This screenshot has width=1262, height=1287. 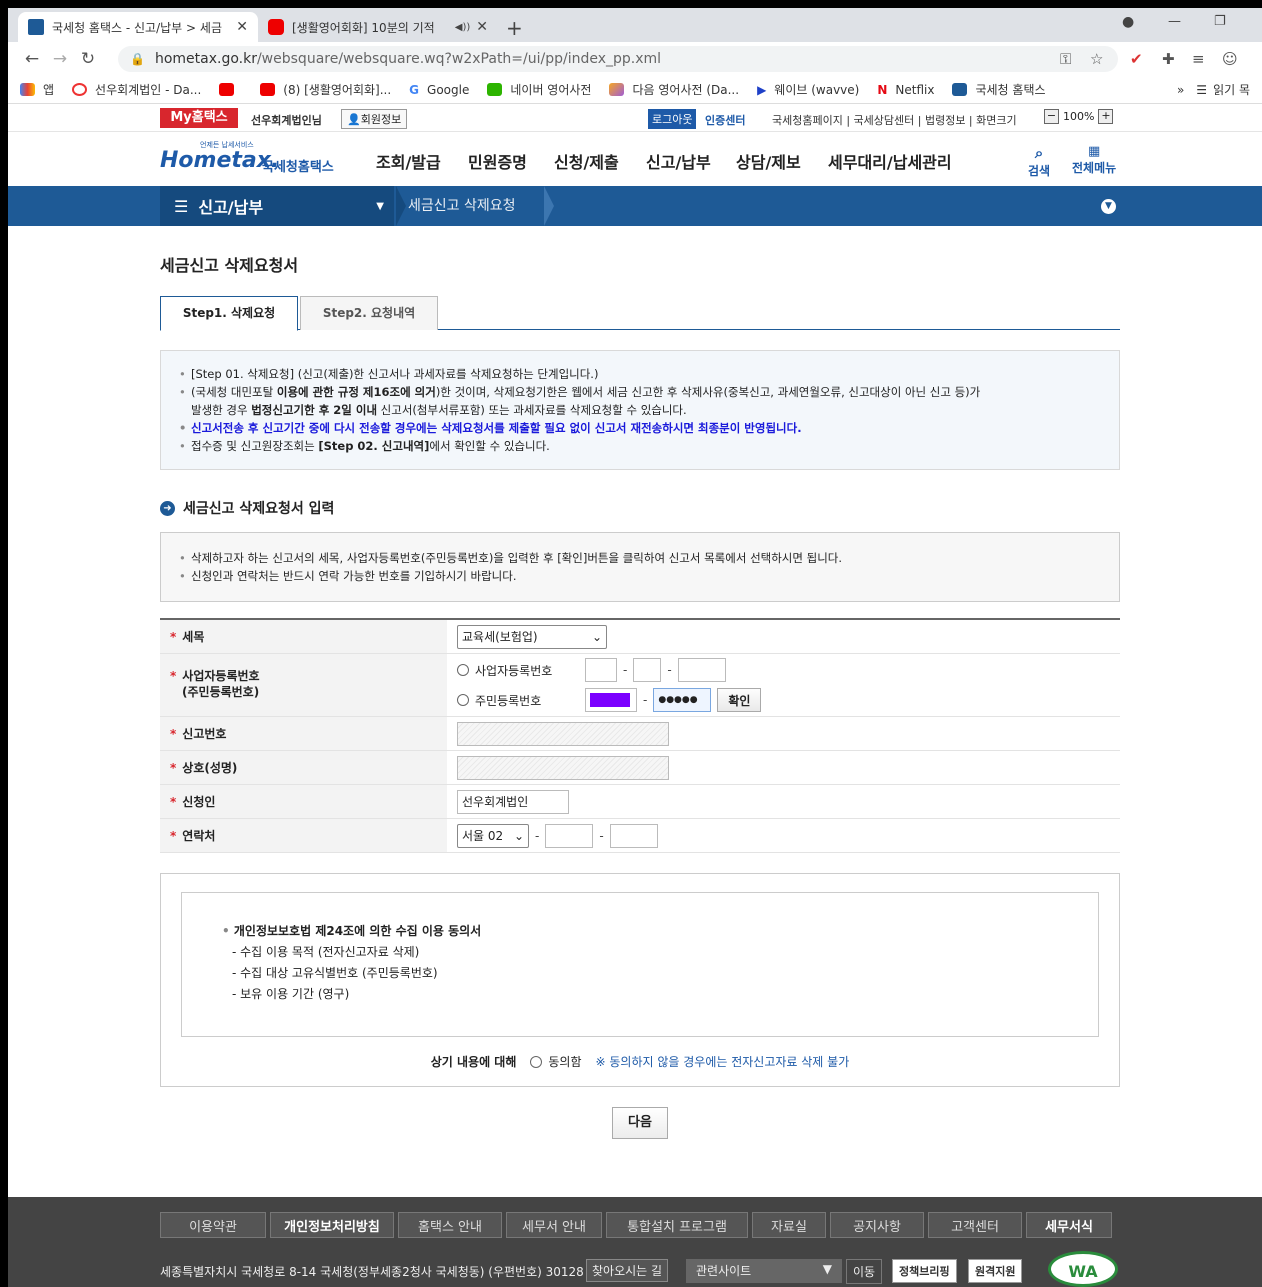 I want to click on profile-icon: ●, so click(x=1128, y=22).